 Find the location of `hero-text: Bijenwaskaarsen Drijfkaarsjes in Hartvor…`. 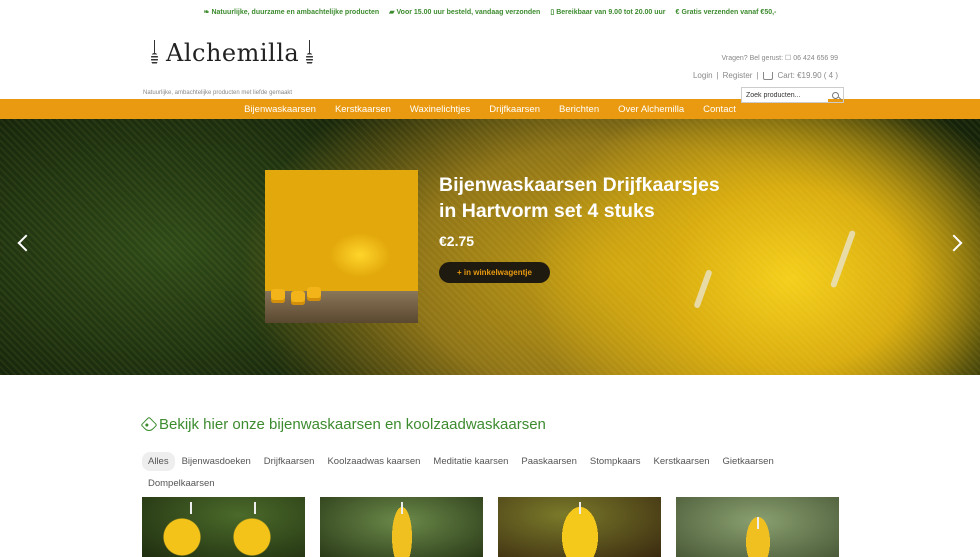

hero-text: Bijenwaskaarsen Drijfkaarsjes in Hartvor… is located at coordinates (599, 227).